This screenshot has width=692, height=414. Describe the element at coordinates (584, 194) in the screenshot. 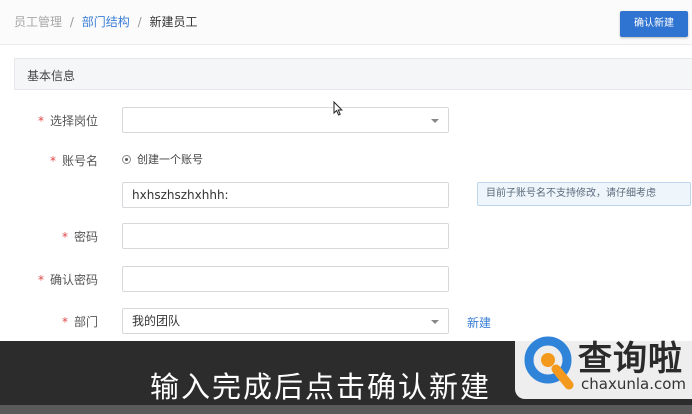

I see `account-tip-tooltip: 目前子账号名不支持修改，请仔细考虑` at that location.